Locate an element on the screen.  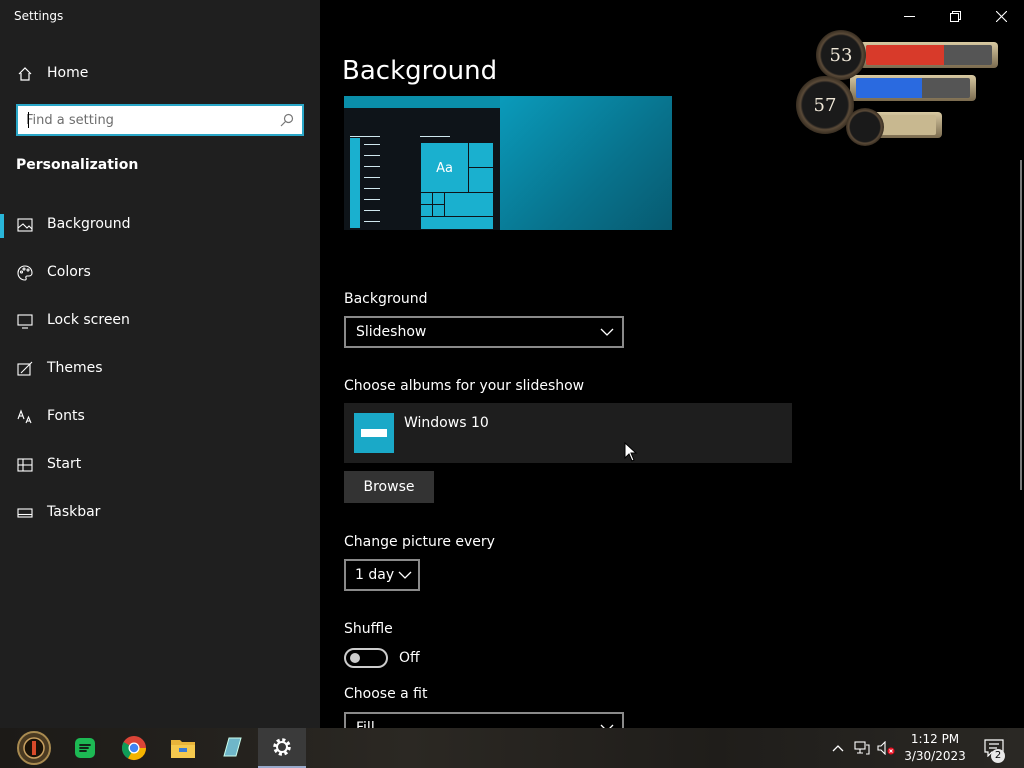
notepad-icon is located at coordinates (232, 747).